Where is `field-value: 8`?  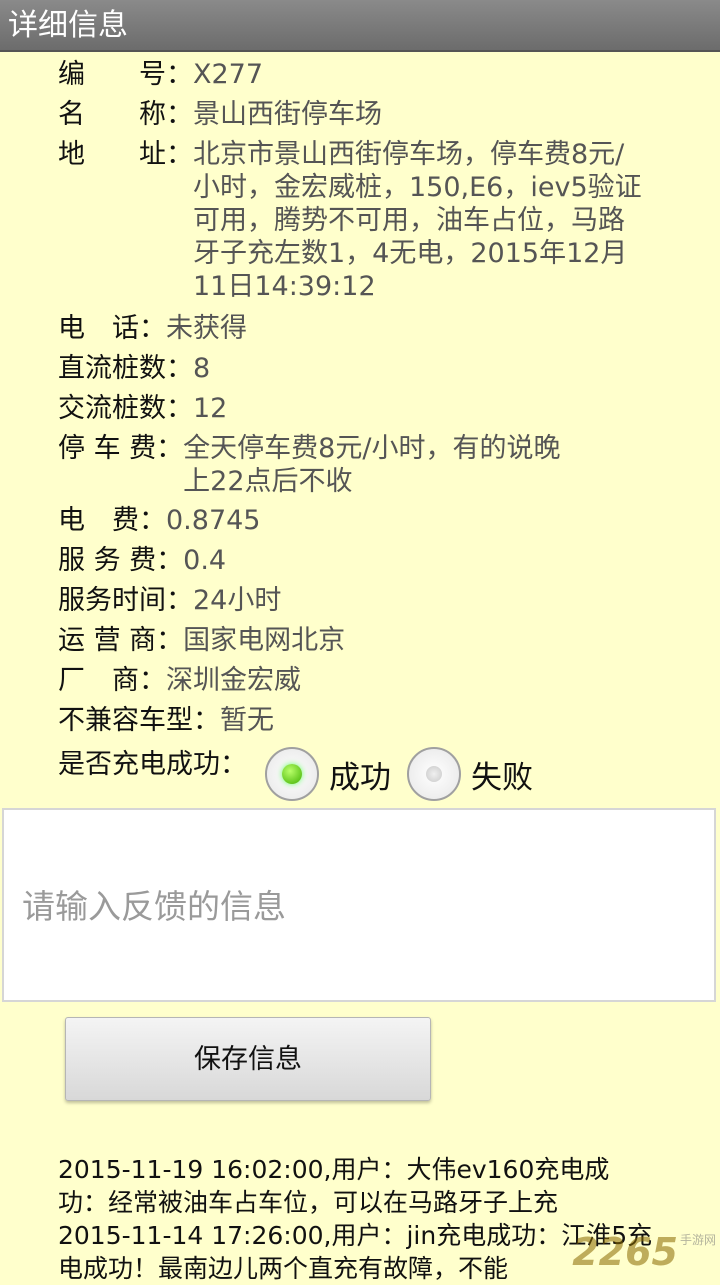 field-value: 8 is located at coordinates (202, 368).